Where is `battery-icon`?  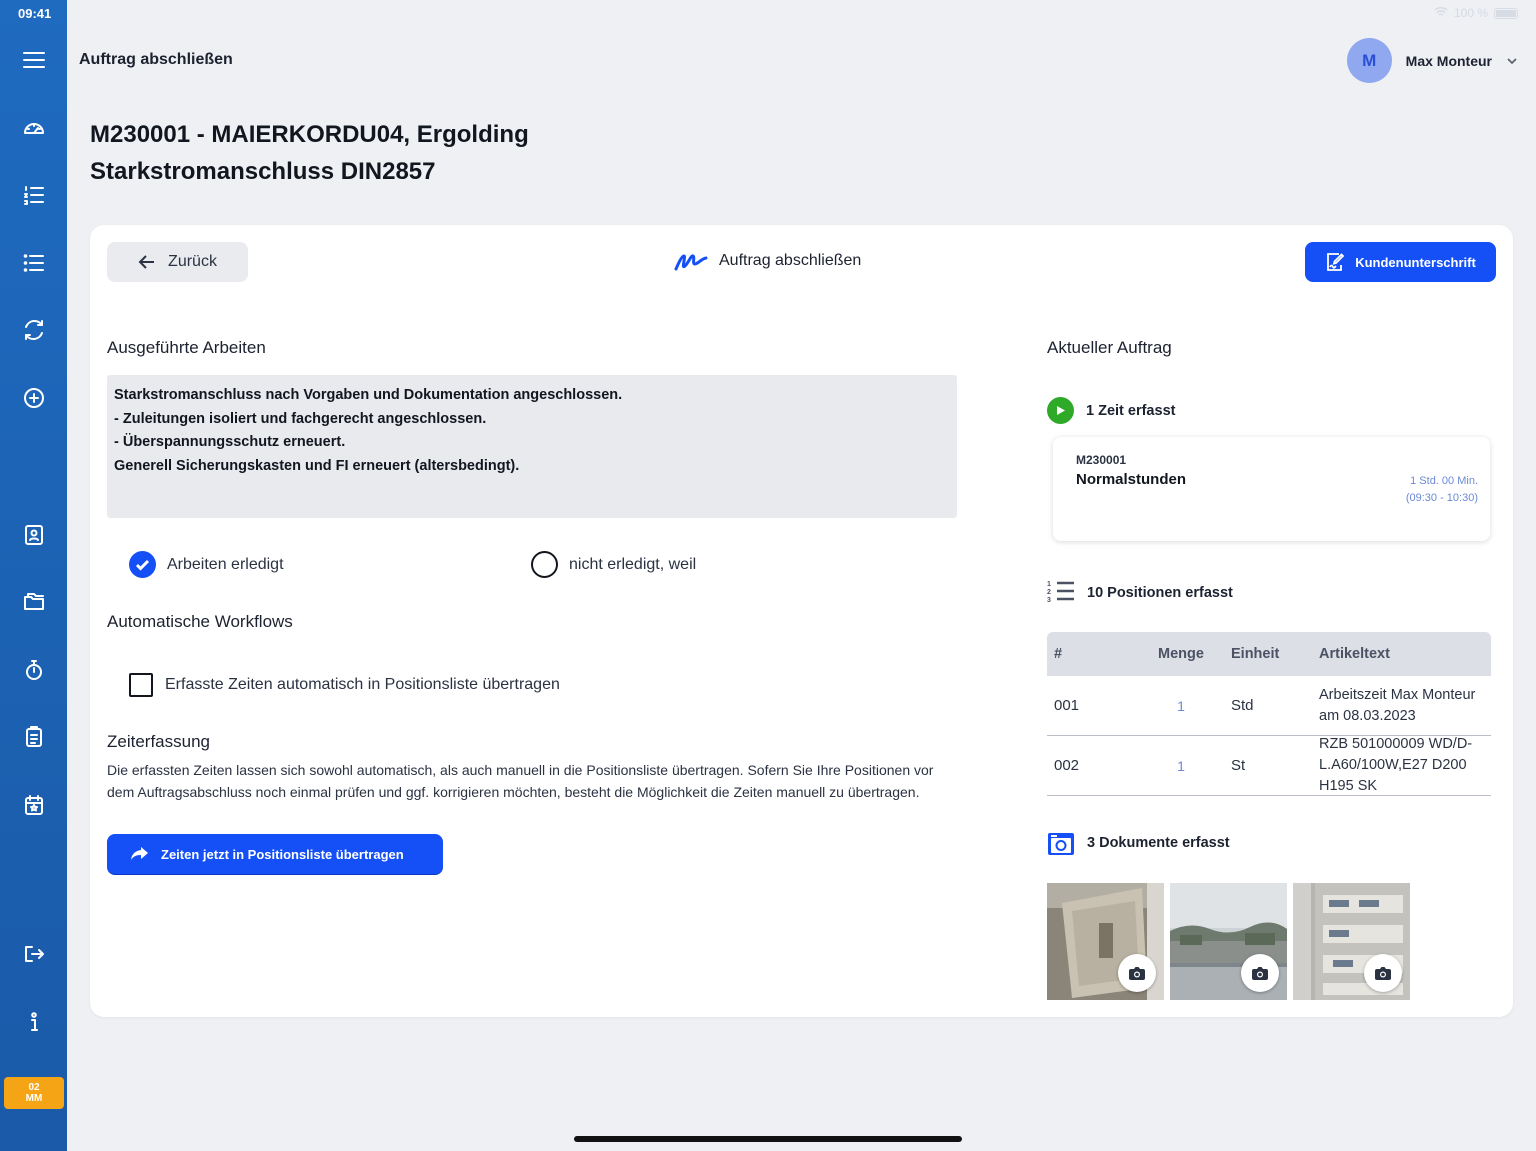
battery-icon is located at coordinates (1506, 13).